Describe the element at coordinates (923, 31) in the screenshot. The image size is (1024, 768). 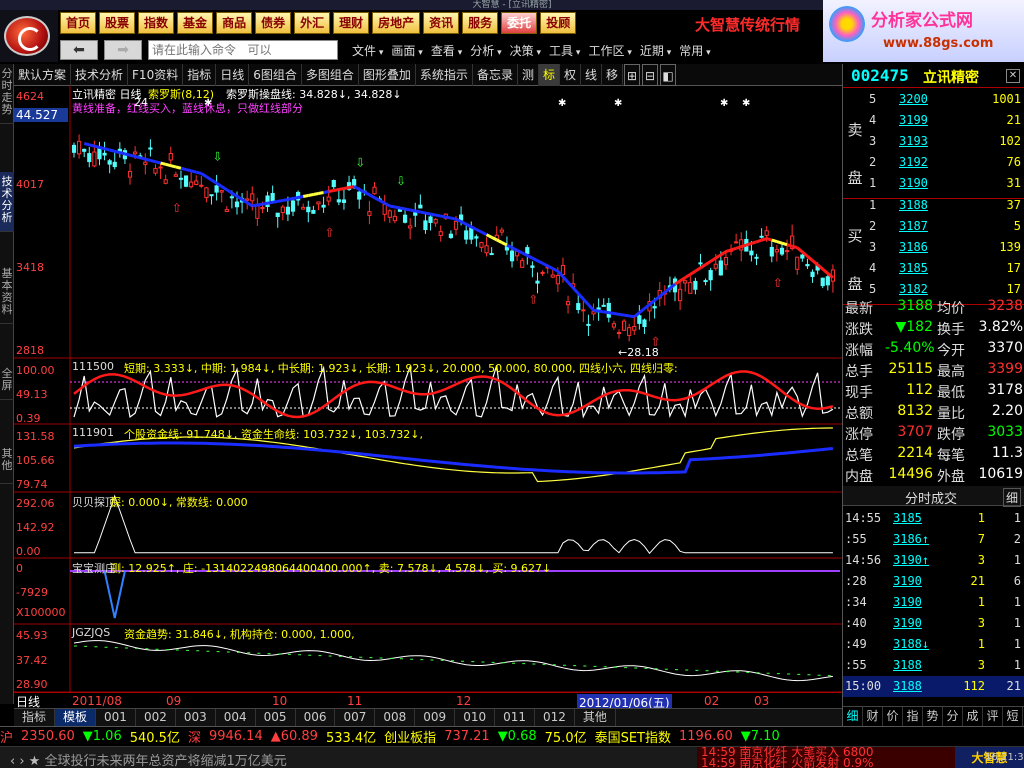
I see `site-banner: 分析家公式网 www.88gs.com` at that location.